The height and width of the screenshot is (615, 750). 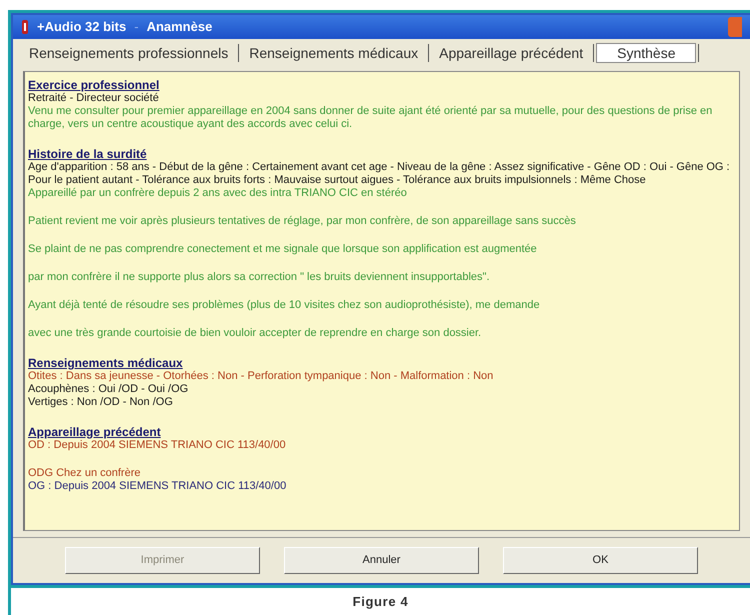 I want to click on dialog-button: OK, so click(x=600, y=560).